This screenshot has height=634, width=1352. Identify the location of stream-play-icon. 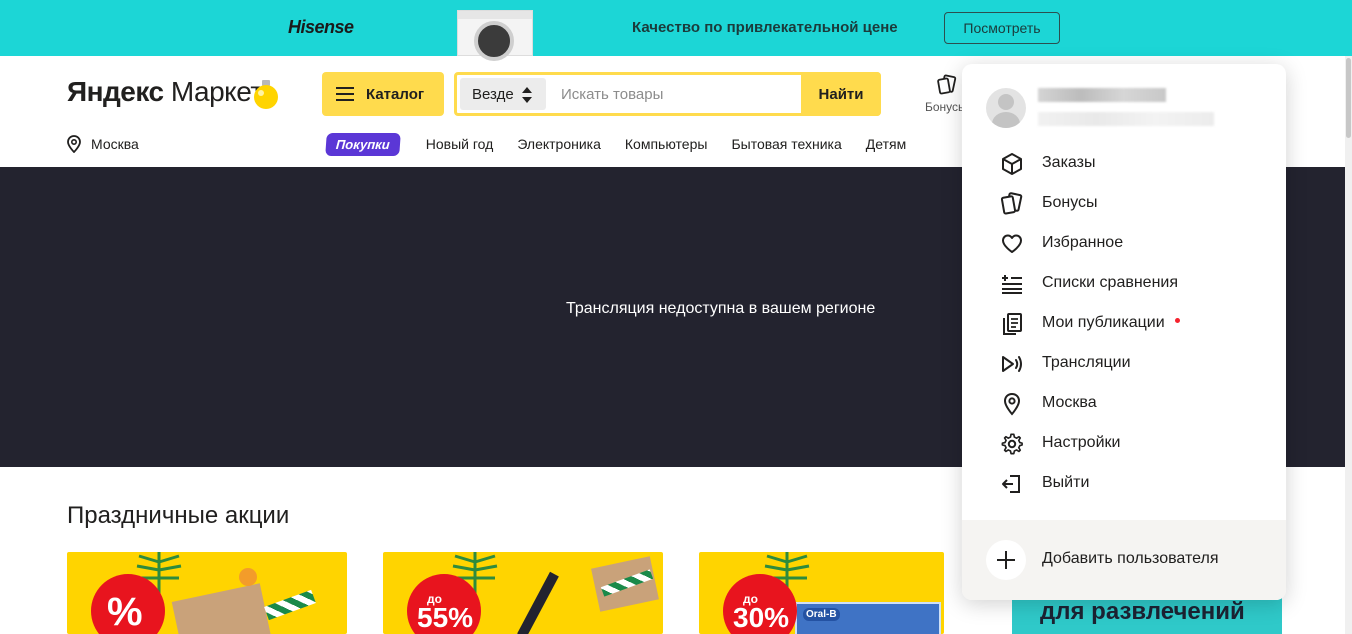
(1012, 364).